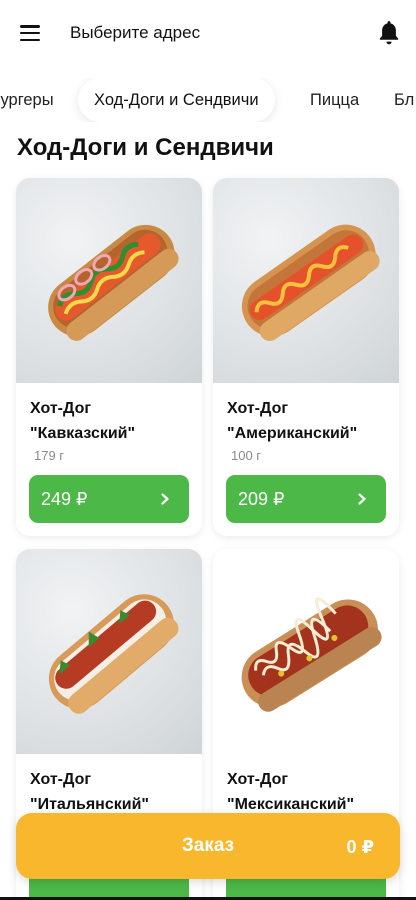 This screenshot has width=416, height=900. I want to click on product-name: Хот-Дог "Мексиканский", so click(309, 792).